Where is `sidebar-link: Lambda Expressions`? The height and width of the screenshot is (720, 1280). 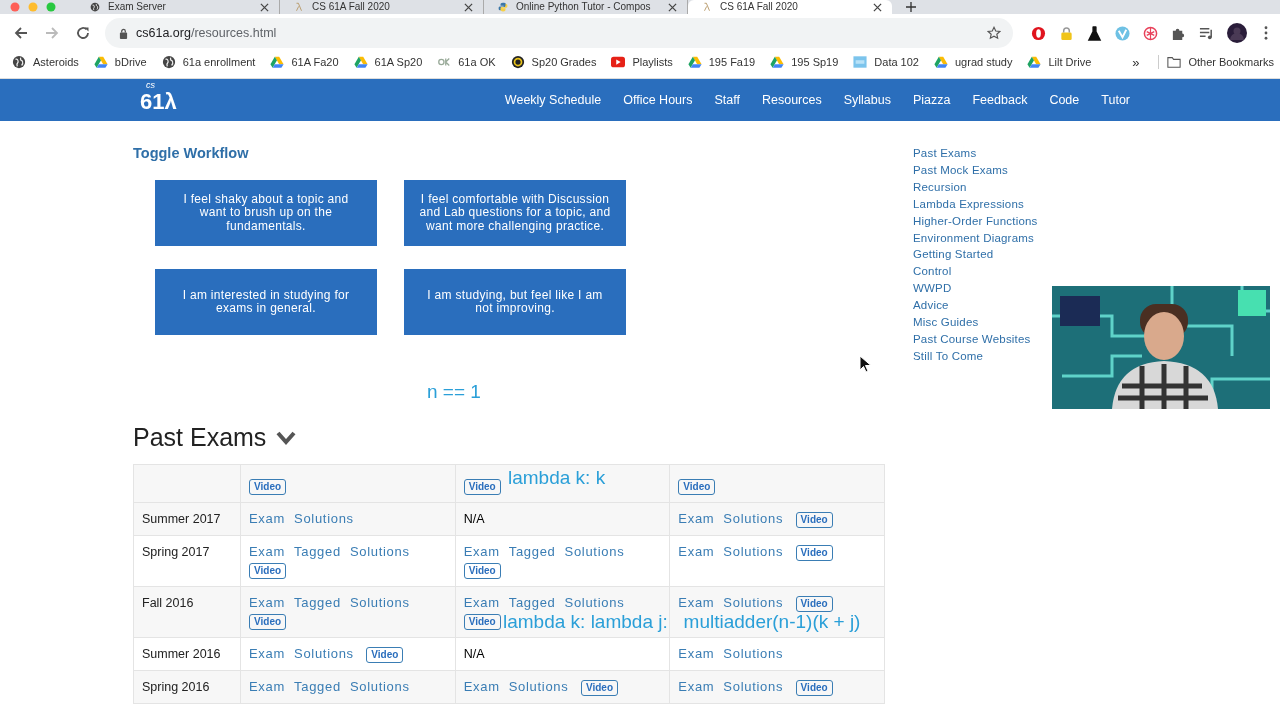 sidebar-link: Lambda Expressions is located at coordinates (975, 204).